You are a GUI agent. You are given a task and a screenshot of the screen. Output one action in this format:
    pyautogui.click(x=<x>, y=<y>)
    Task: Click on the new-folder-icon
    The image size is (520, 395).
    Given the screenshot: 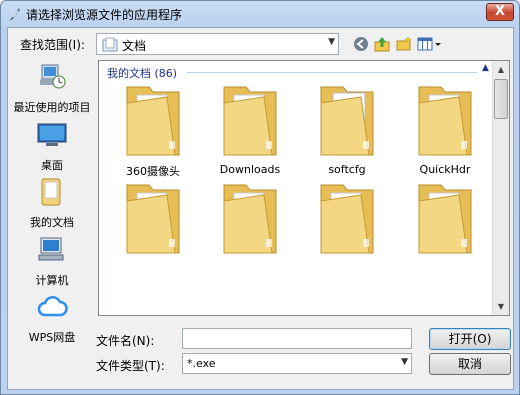 What is the action you would take?
    pyautogui.click(x=404, y=43)
    